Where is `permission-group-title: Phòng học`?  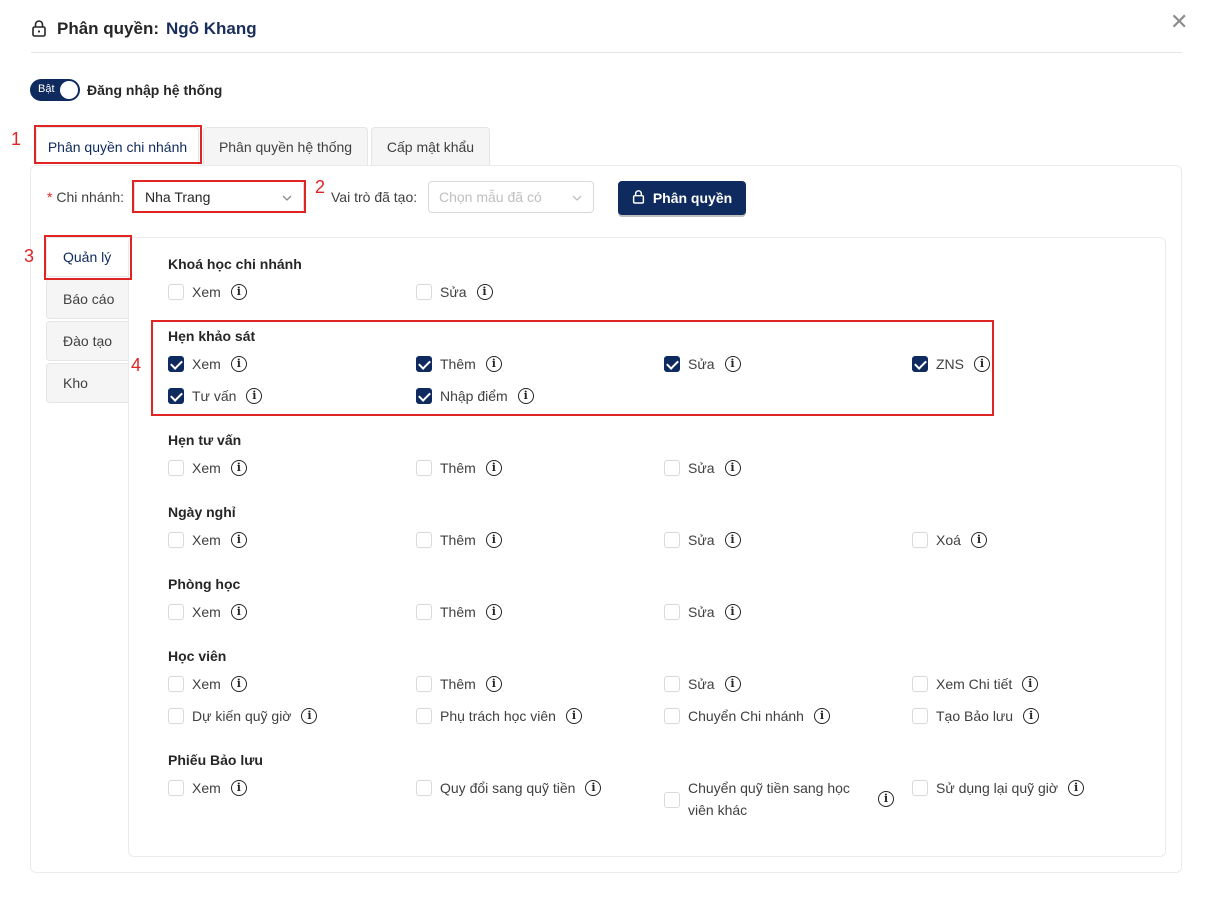 permission-group-title: Phòng học is located at coordinates (204, 584).